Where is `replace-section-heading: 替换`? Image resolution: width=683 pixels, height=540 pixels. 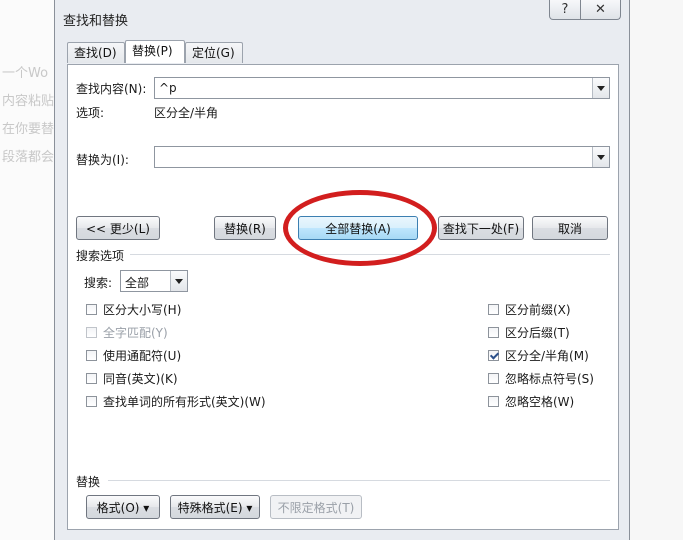
replace-section-heading: 替换 is located at coordinates (88, 482).